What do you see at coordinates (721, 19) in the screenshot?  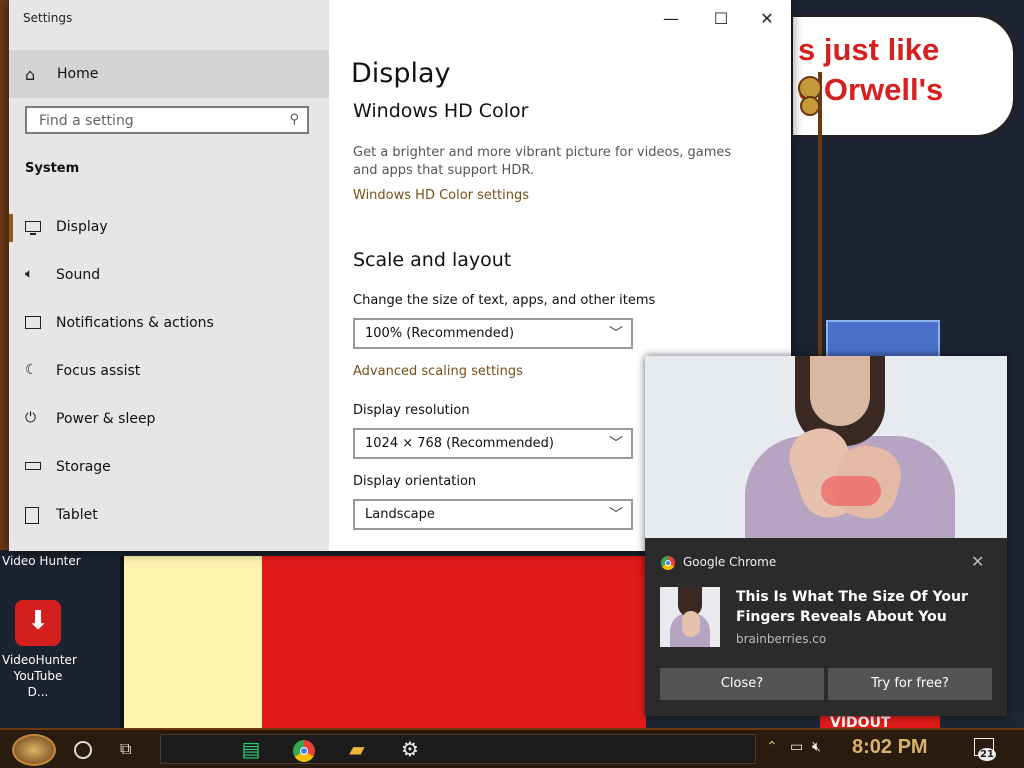 I see `maximize-button: ☐` at bounding box center [721, 19].